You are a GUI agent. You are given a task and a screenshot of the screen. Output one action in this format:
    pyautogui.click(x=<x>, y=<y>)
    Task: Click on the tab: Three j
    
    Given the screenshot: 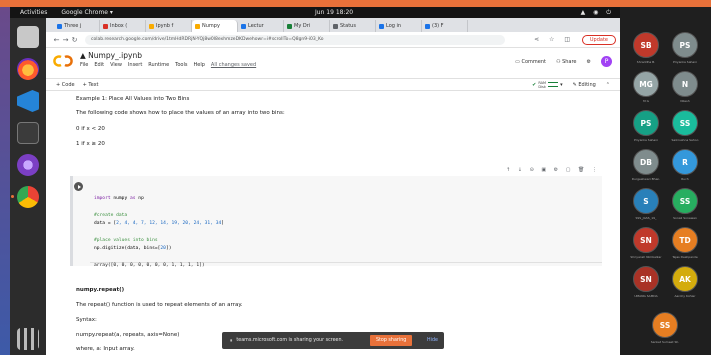 What is the action you would take?
    pyautogui.click(x=77, y=26)
    